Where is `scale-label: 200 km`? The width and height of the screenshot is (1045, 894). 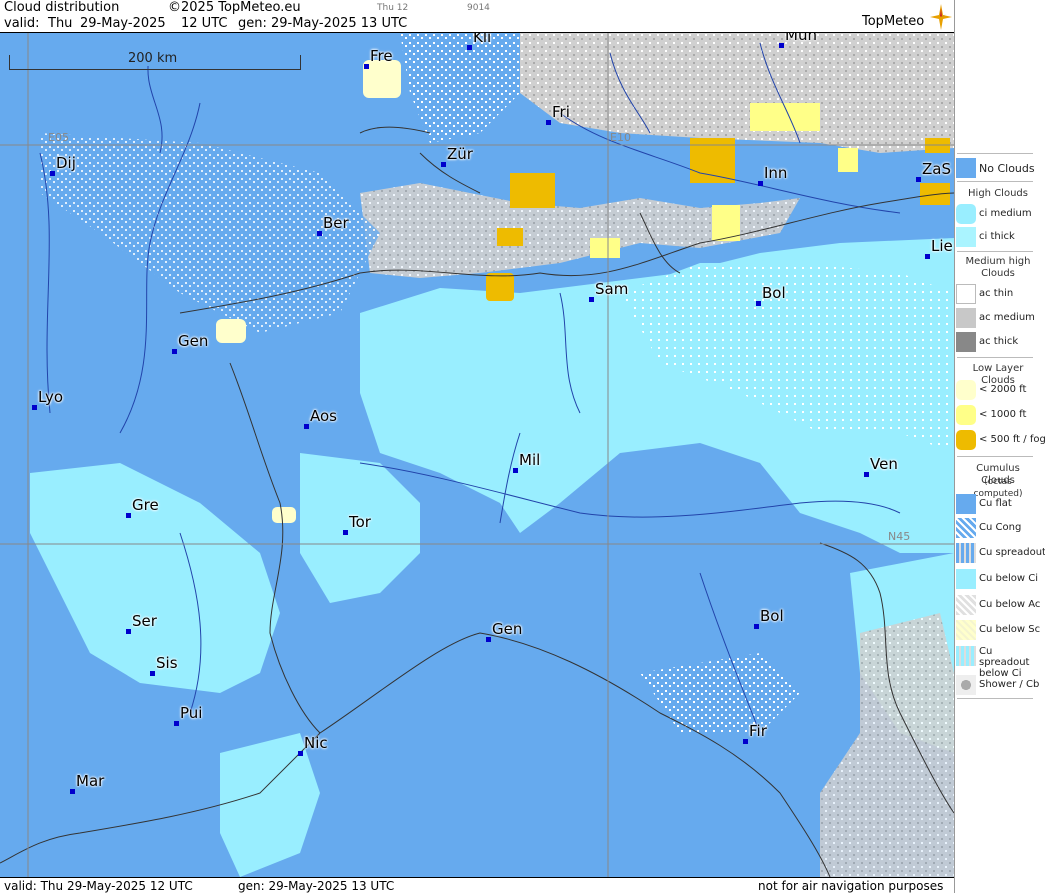 scale-label: 200 km is located at coordinates (153, 58).